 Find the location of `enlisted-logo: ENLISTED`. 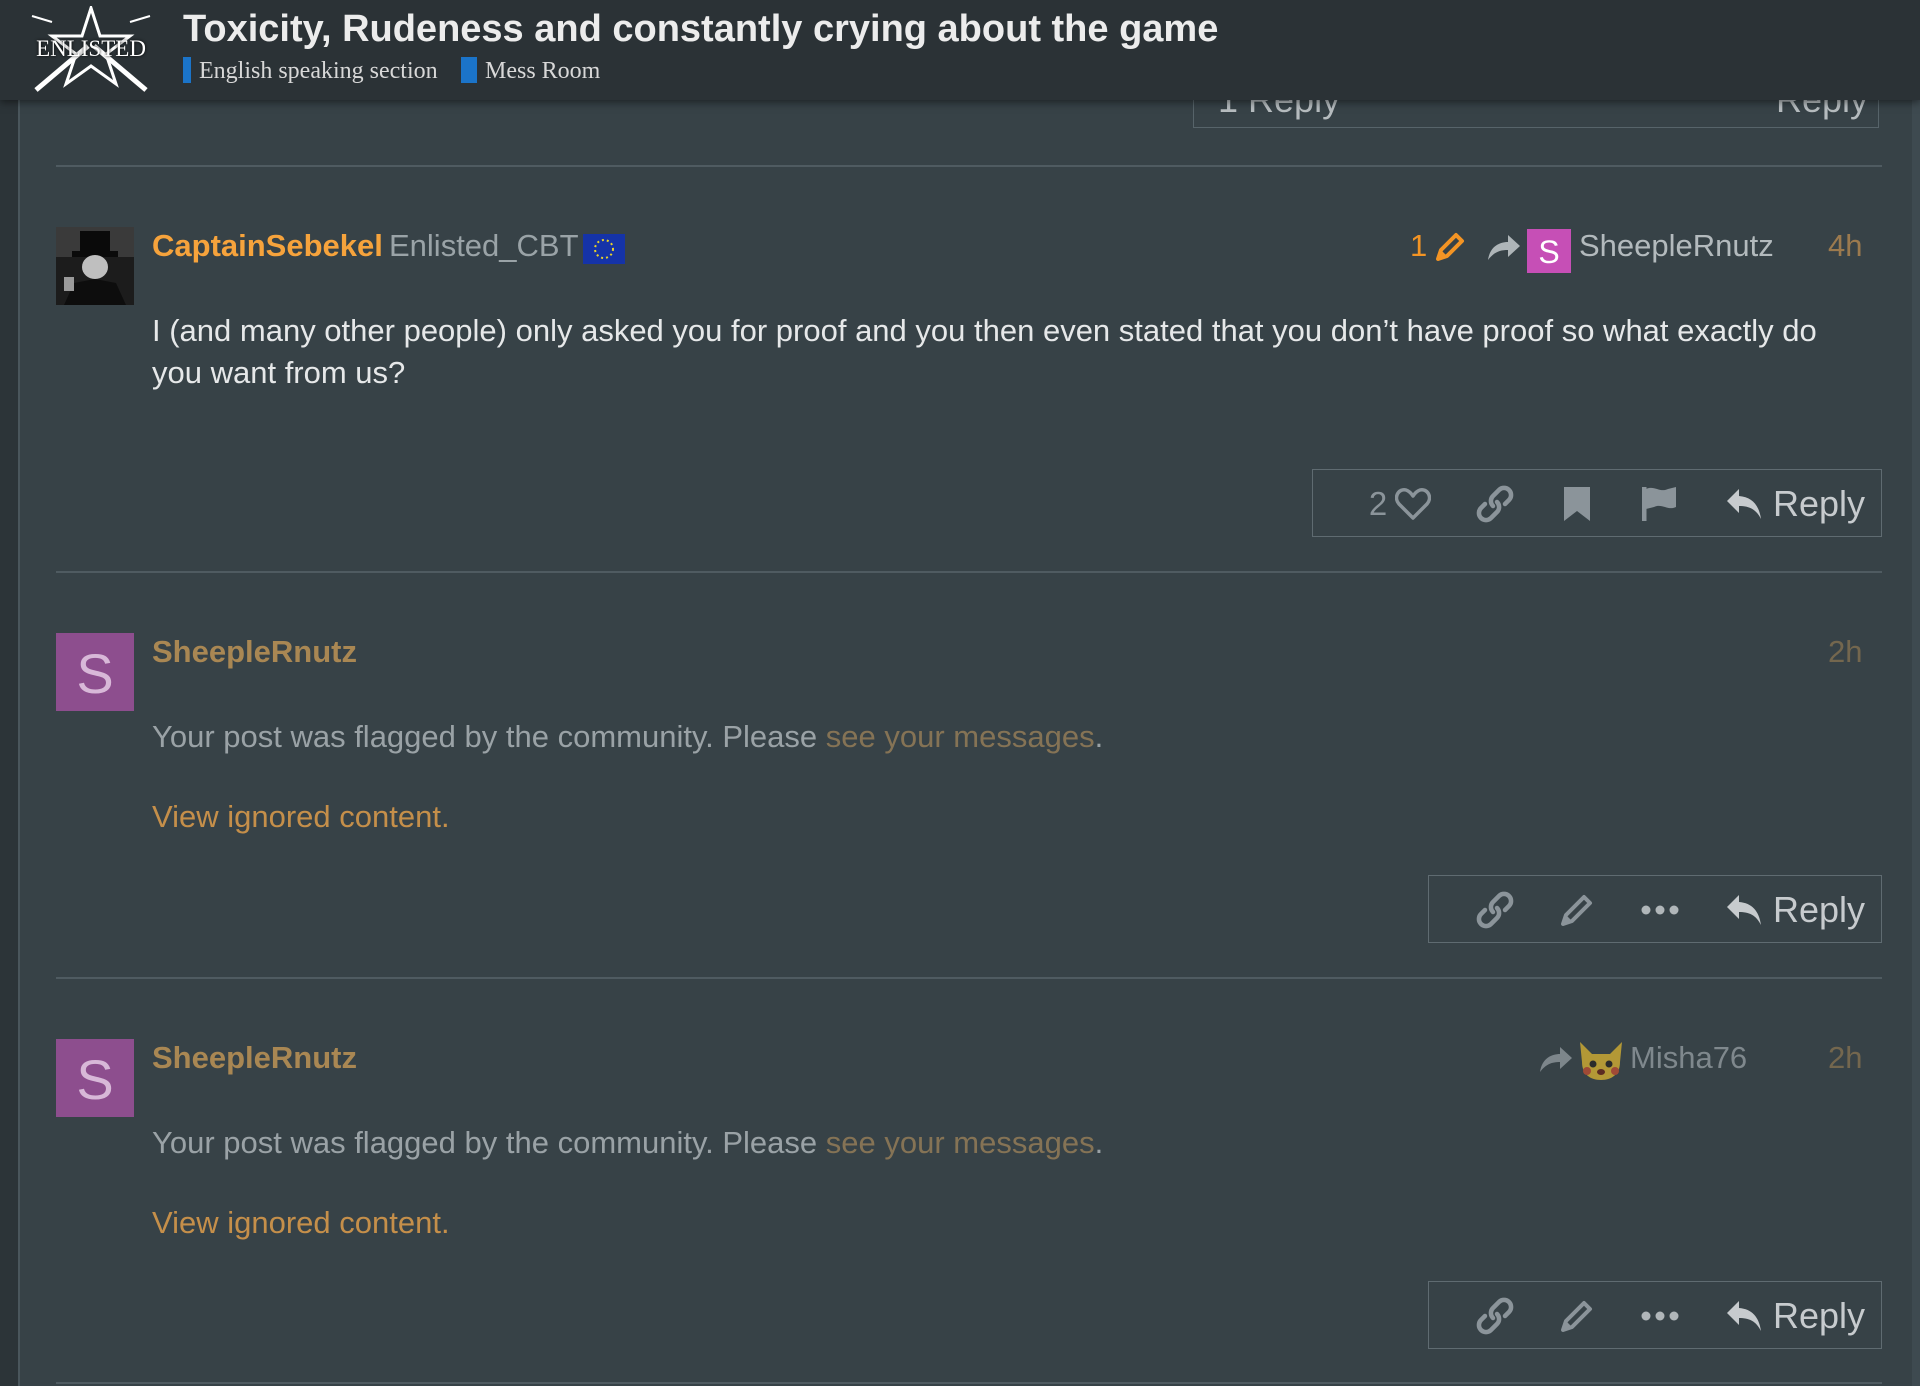

enlisted-logo: ENLISTED is located at coordinates (91, 47).